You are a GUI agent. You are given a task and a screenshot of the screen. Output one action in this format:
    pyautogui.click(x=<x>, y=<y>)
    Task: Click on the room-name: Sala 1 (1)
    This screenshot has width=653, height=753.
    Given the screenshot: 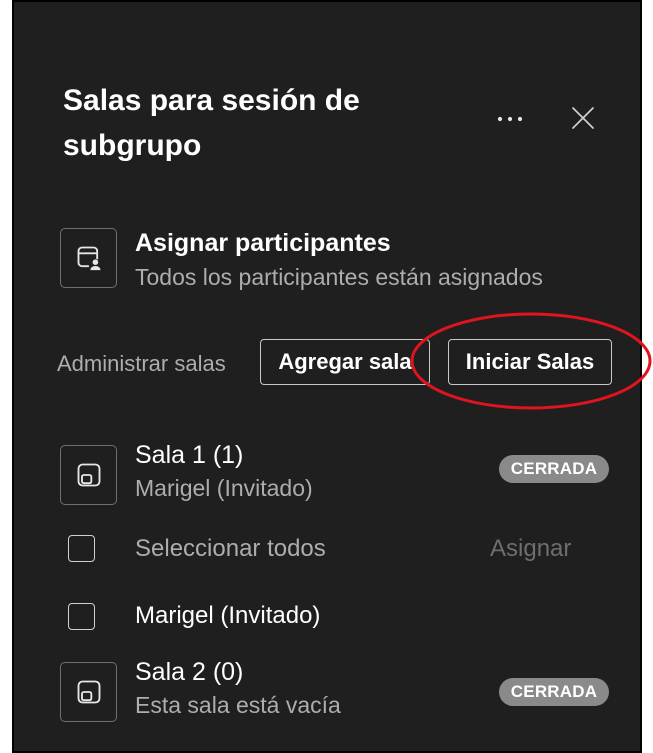 What is the action you would take?
    pyautogui.click(x=189, y=455)
    